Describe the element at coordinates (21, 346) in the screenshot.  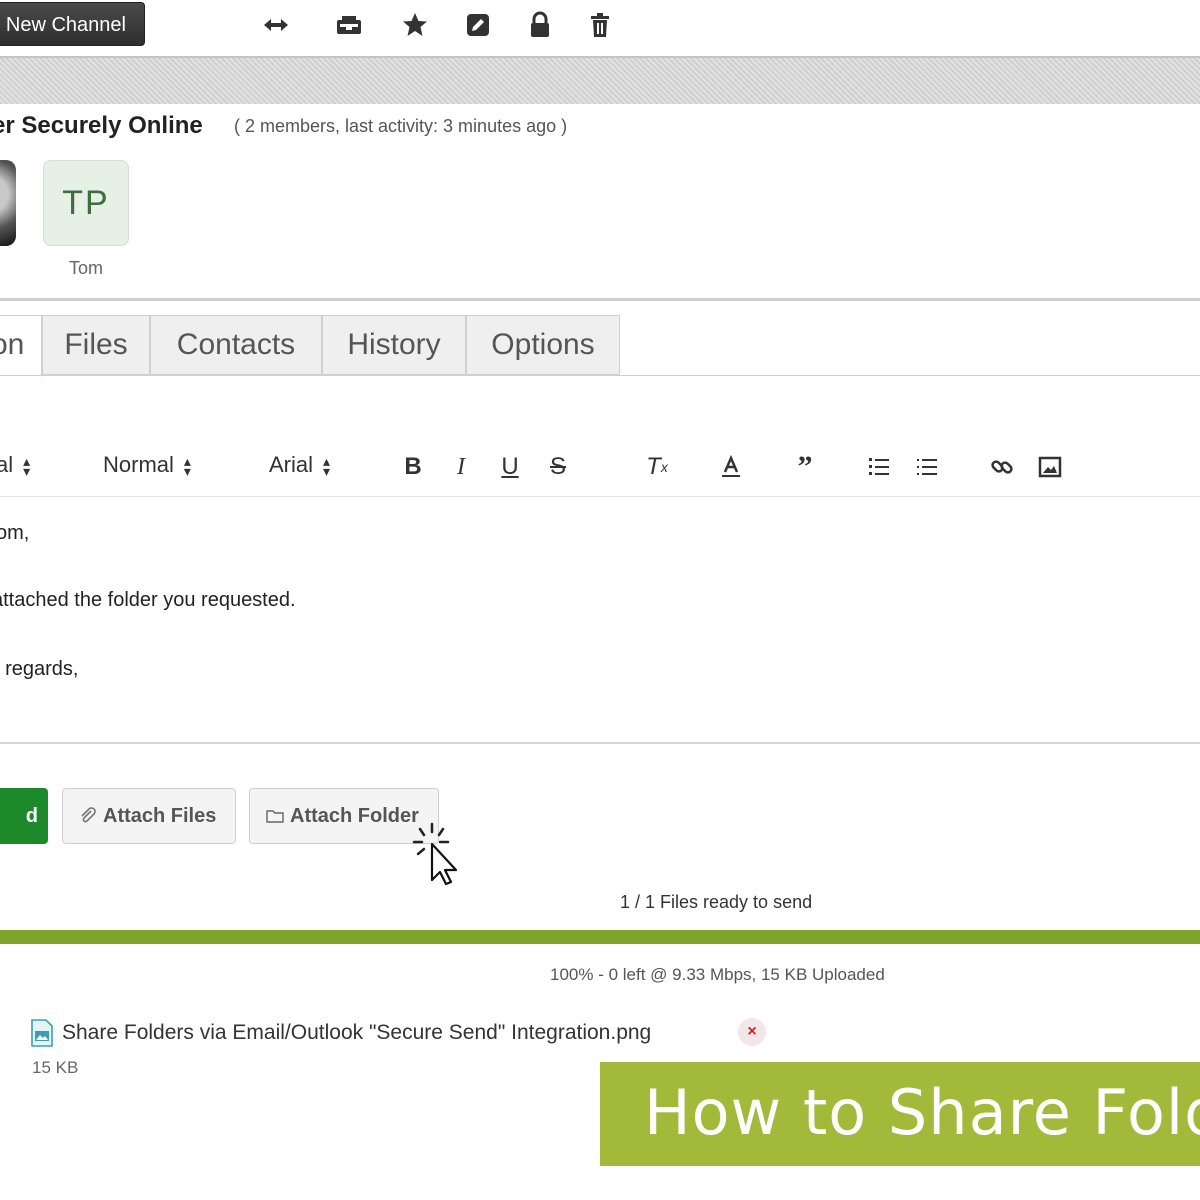
I see `tab-conversation: on` at that location.